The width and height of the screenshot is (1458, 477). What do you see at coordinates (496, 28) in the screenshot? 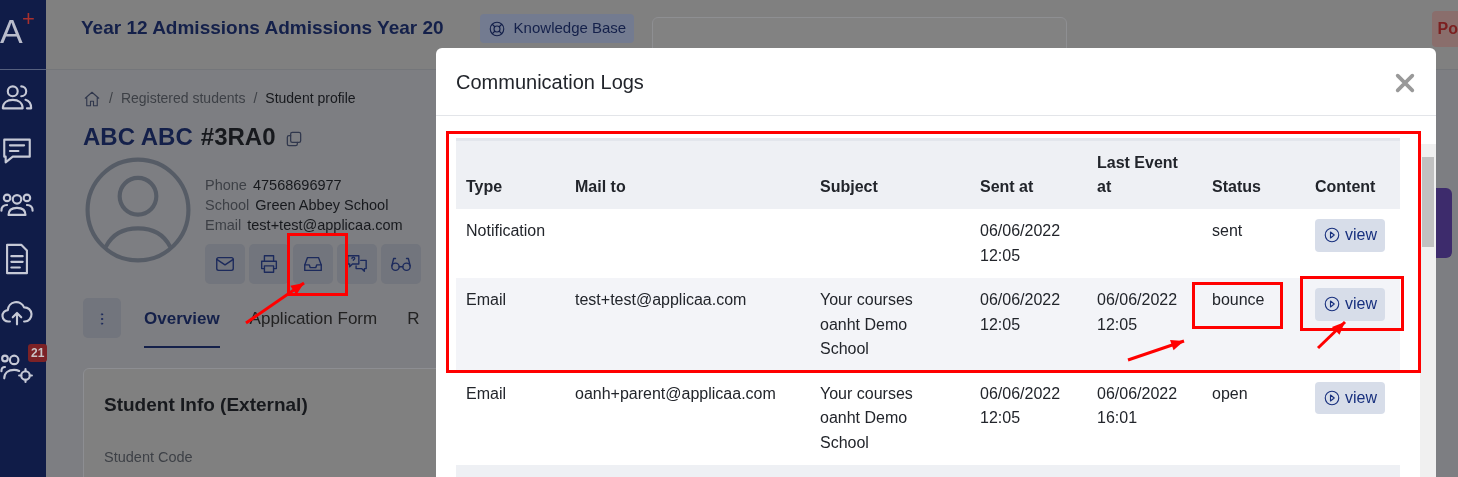
I see `help-ring-icon` at bounding box center [496, 28].